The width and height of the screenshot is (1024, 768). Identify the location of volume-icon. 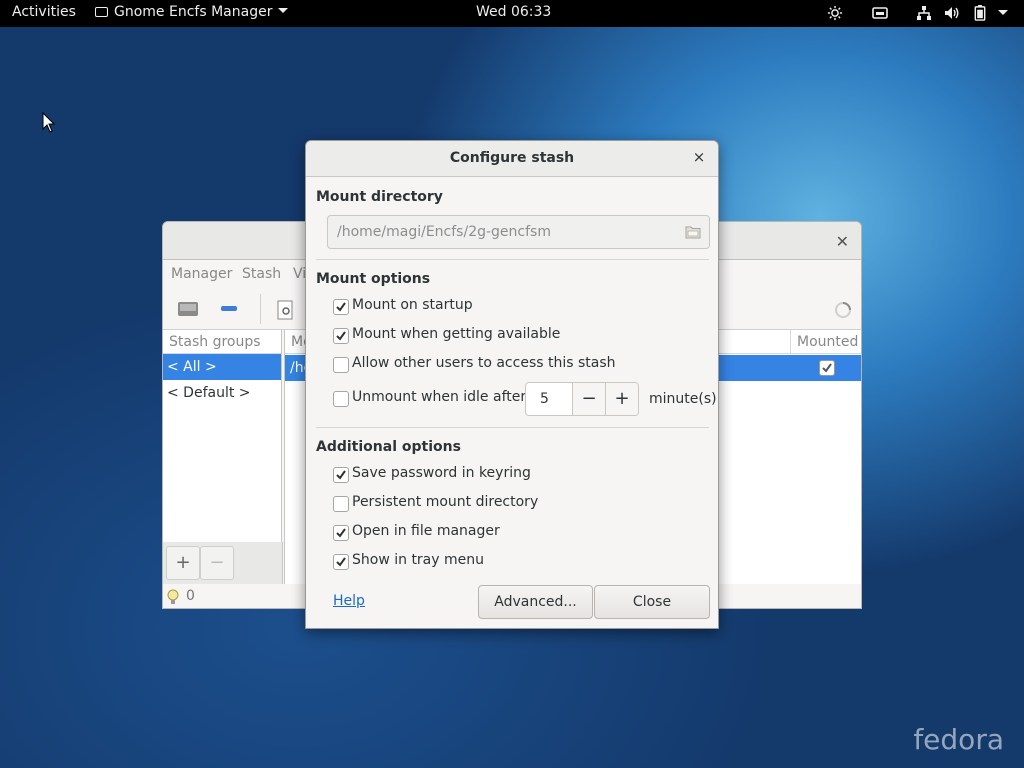
(952, 13).